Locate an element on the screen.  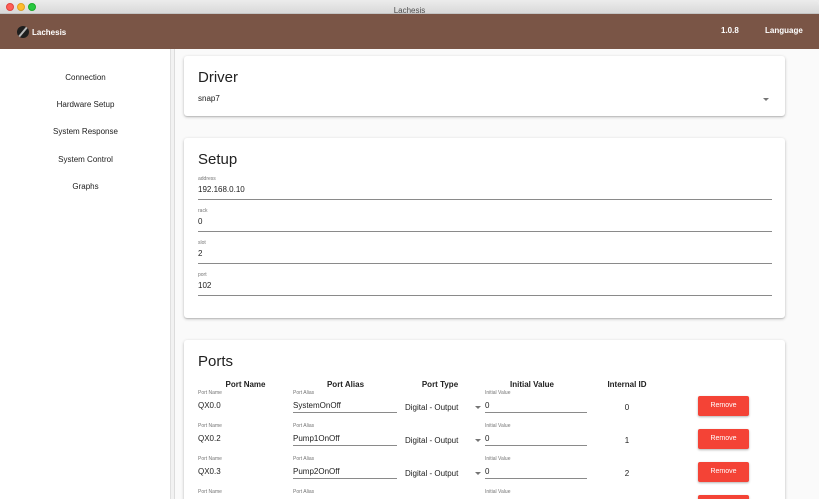
header-initial-value: Initial Value is located at coordinates (531, 384).